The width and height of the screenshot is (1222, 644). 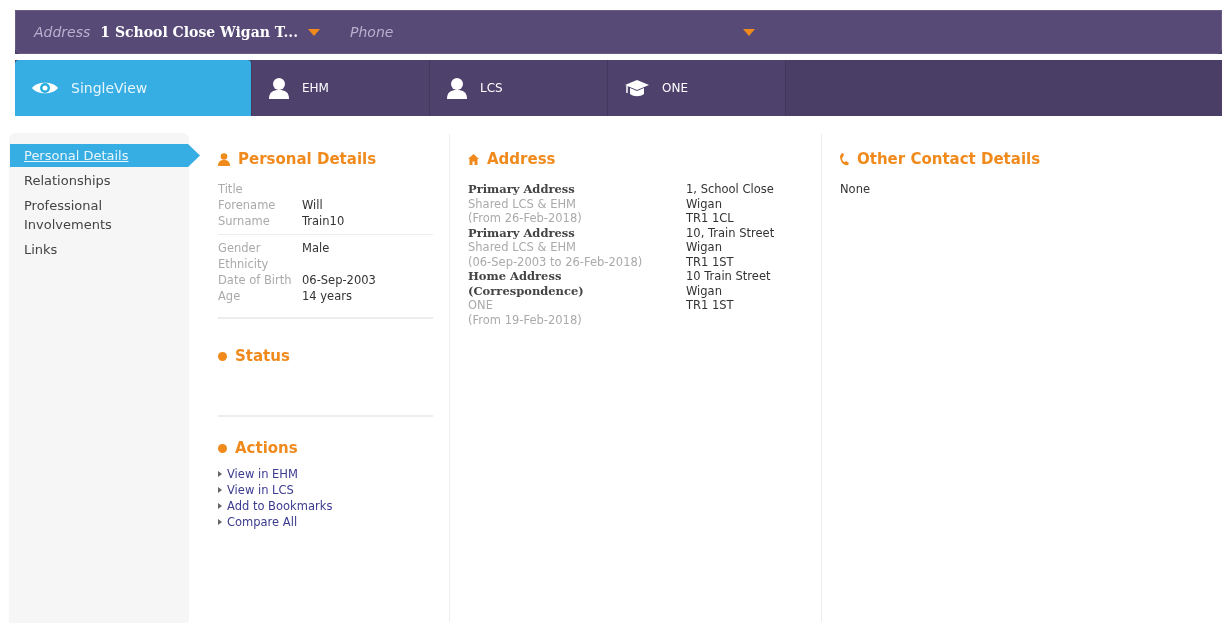 What do you see at coordinates (525, 319) in the screenshot?
I see `address-period: (From 19-Feb-2018)` at bounding box center [525, 319].